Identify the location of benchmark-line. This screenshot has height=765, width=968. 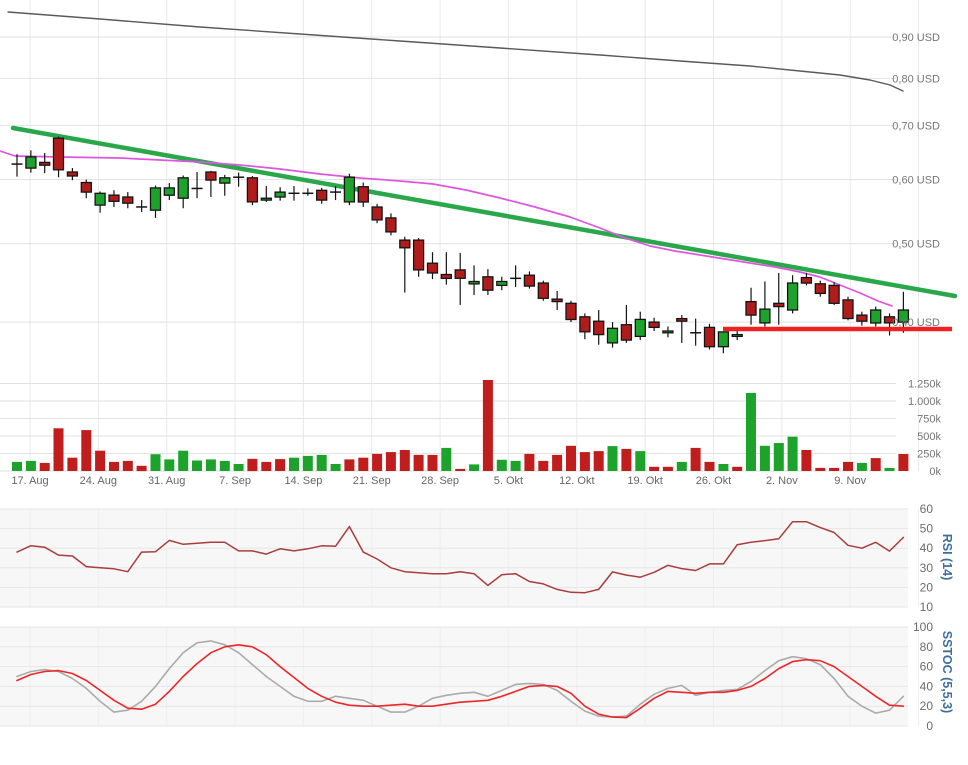
(455, 51).